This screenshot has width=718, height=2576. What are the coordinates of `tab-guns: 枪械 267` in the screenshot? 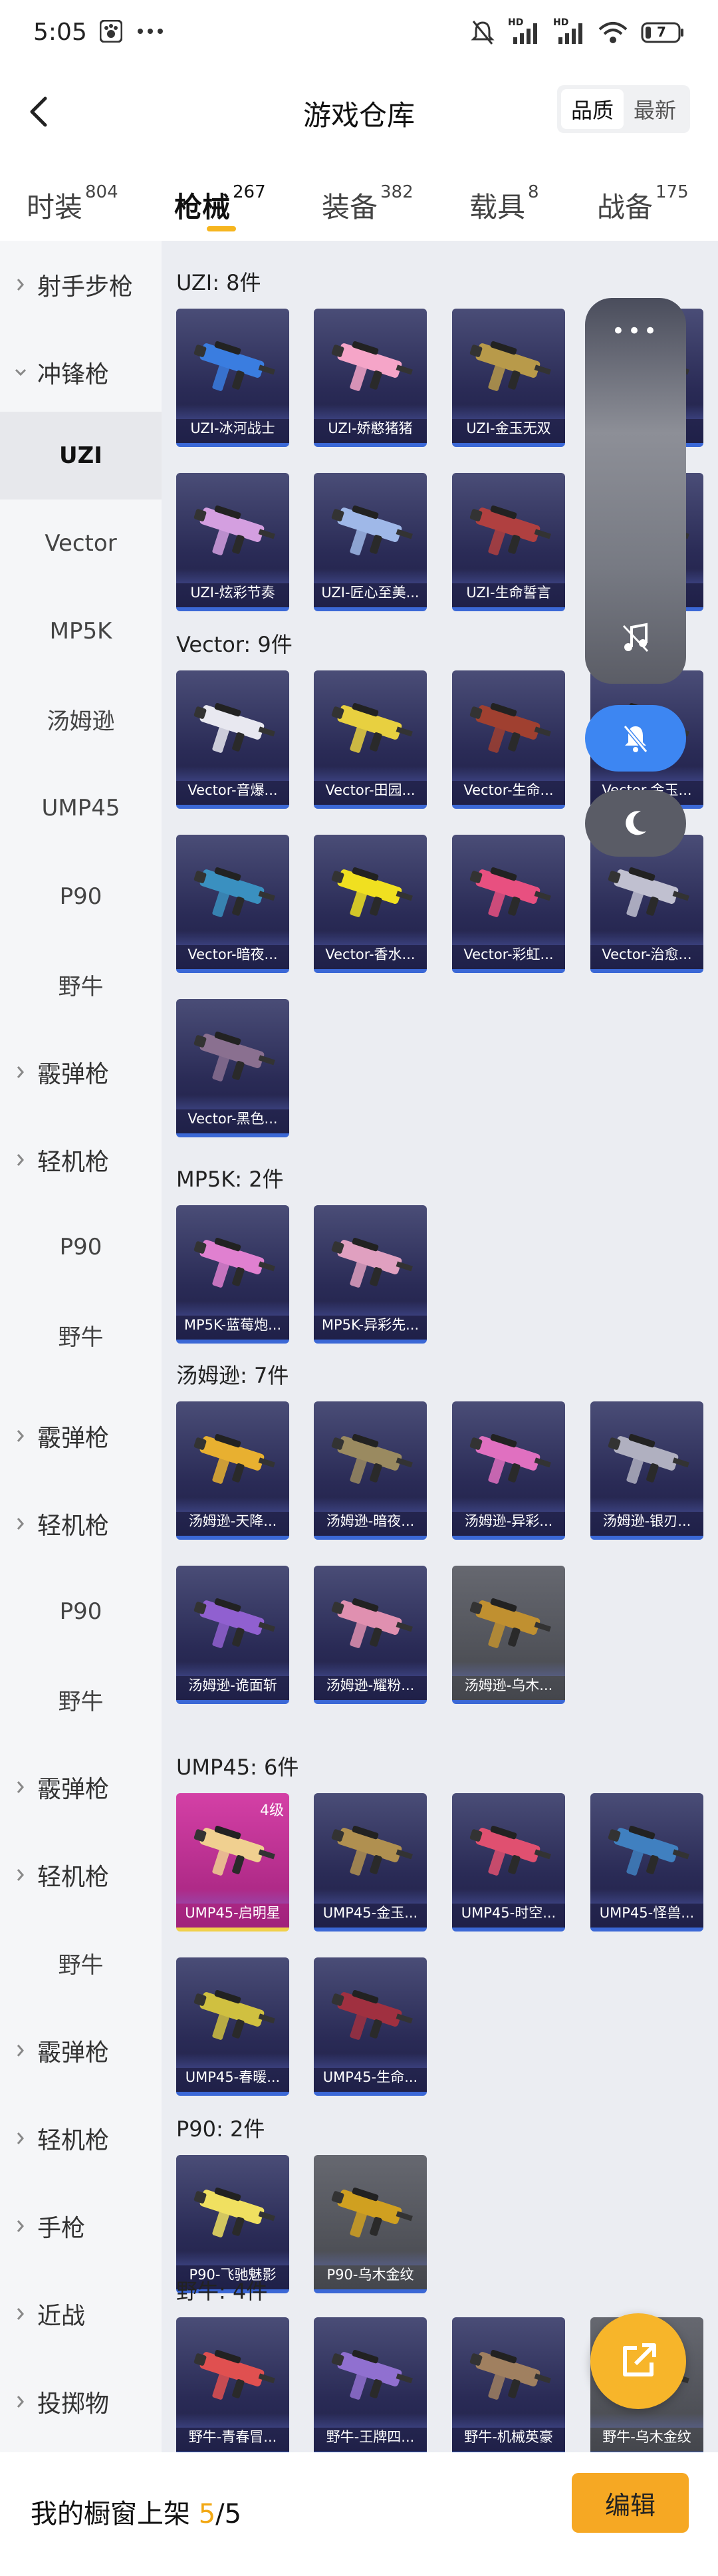 It's located at (220, 203).